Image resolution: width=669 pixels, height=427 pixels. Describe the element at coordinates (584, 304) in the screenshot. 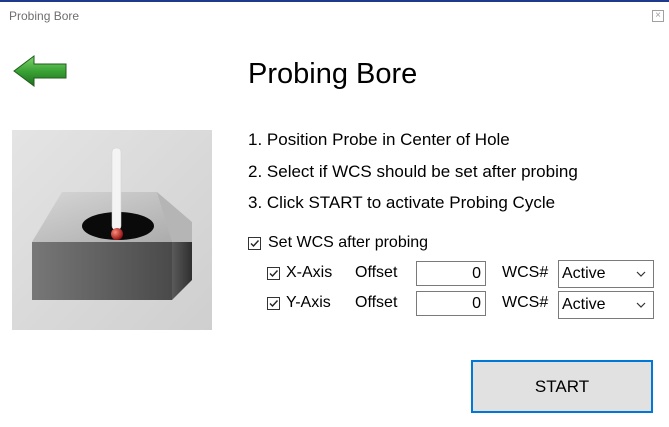

I see `y-wcs-value: Active` at that location.